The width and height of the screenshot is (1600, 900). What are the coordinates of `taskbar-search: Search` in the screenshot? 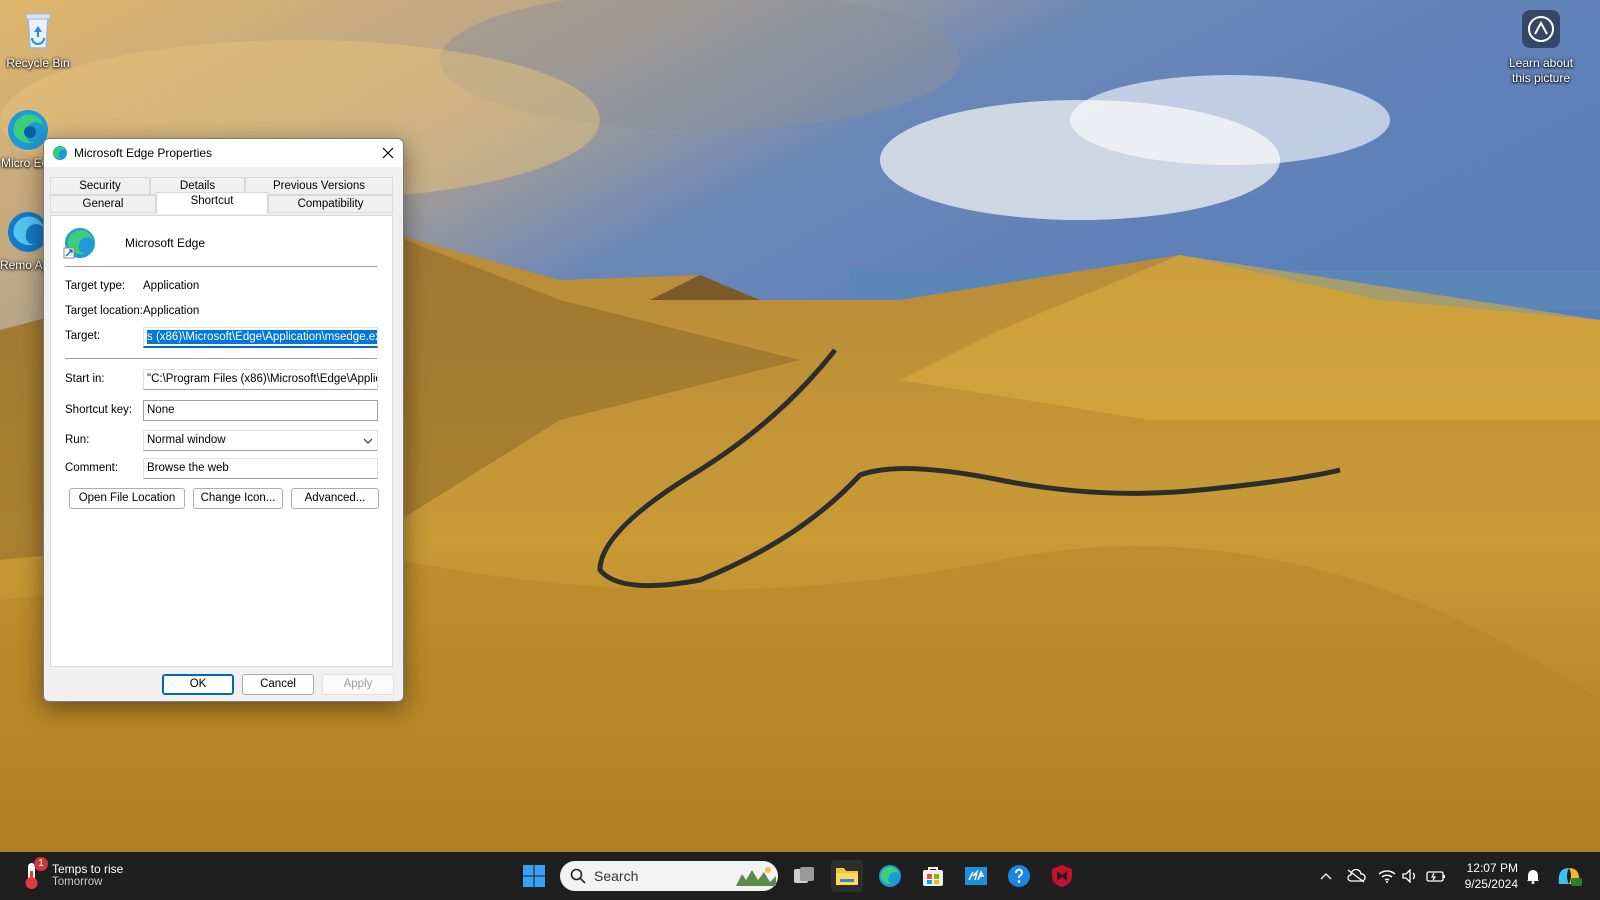 It's located at (669, 876).